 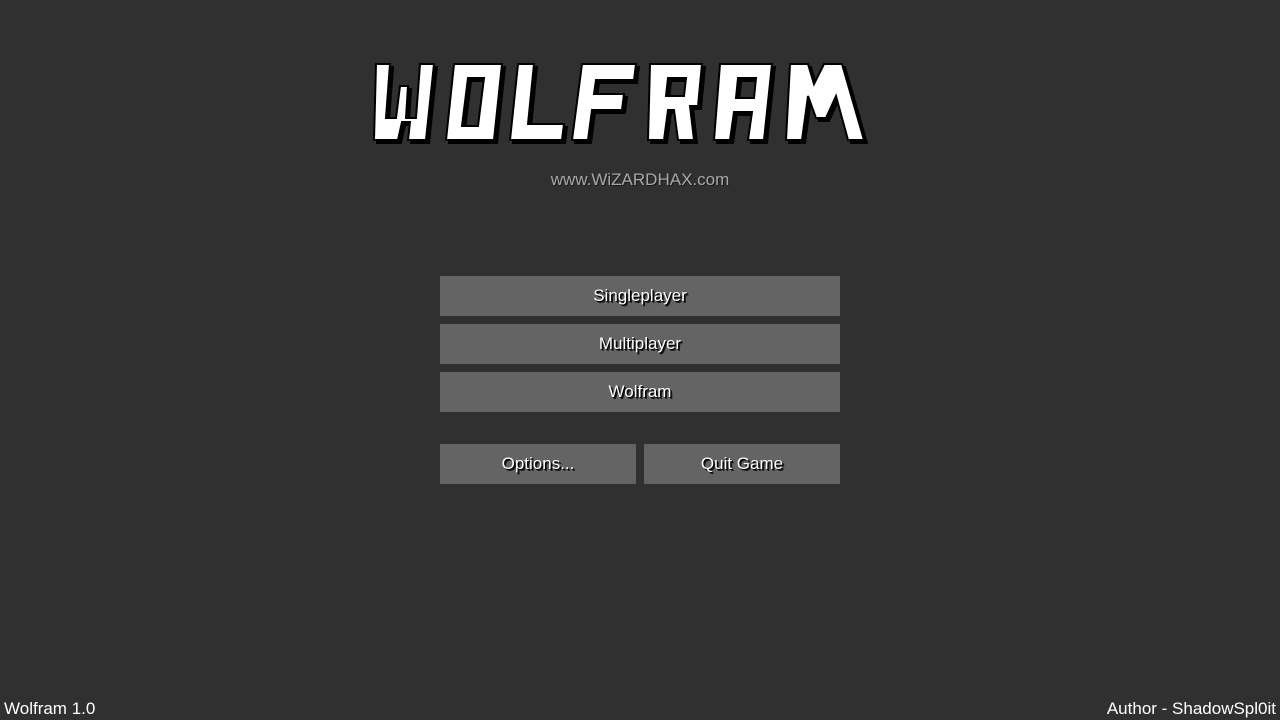 I want to click on multiplayer-button: Multiplayer, so click(x=640, y=344).